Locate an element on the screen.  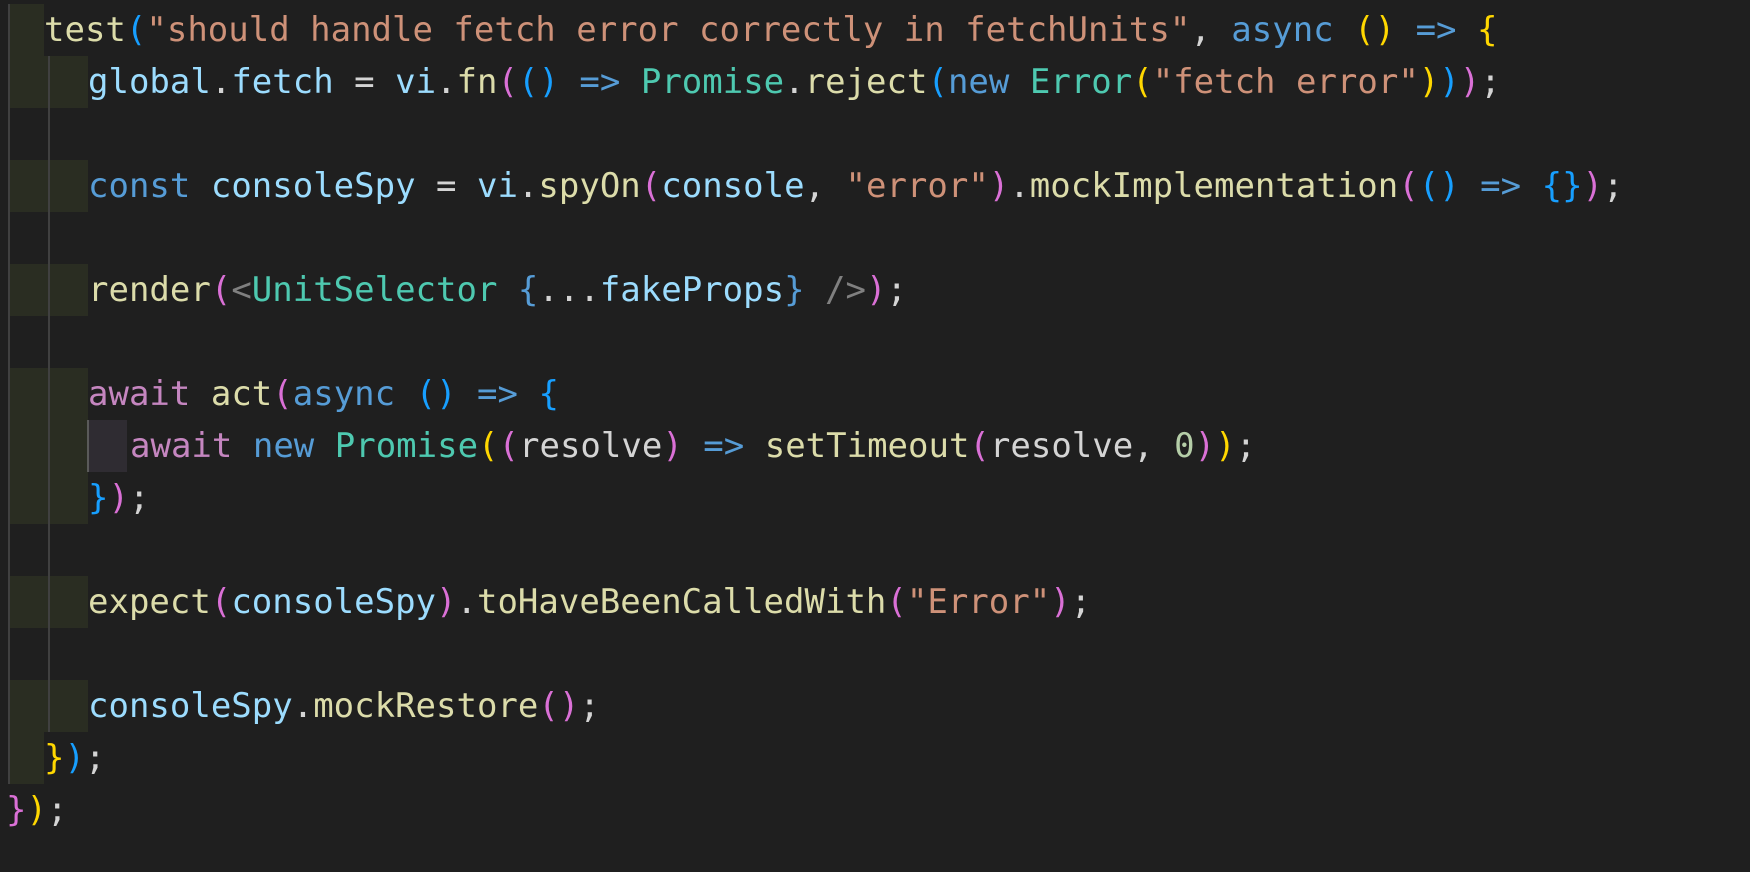
code-line: consoleSpy.mockRestore(); is located at coordinates (875, 706).